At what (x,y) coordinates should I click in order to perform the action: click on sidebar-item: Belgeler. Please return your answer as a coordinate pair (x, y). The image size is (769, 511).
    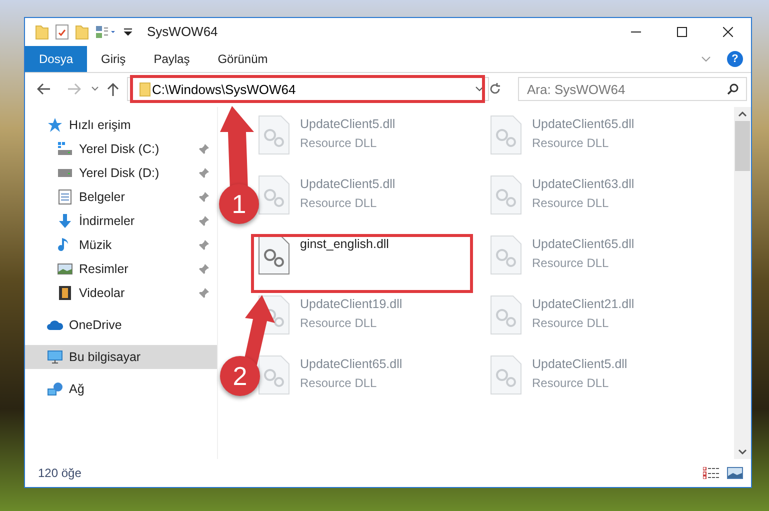
    Looking at the image, I should click on (121, 197).